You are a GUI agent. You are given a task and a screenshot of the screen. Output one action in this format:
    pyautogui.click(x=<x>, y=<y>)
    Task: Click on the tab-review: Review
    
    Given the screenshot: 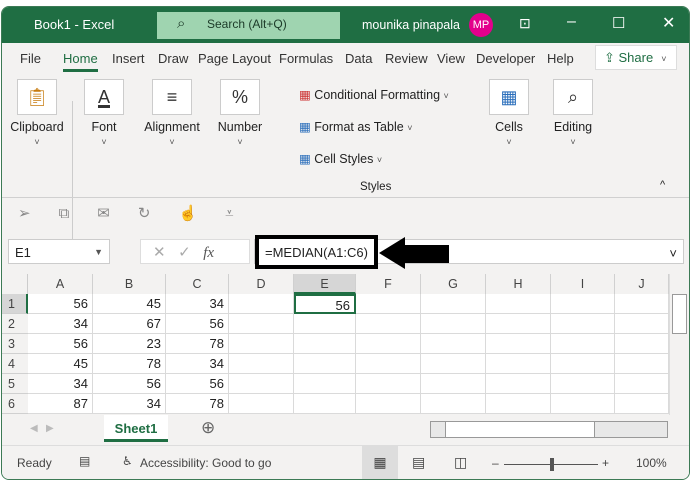 What is the action you would take?
    pyautogui.click(x=406, y=58)
    